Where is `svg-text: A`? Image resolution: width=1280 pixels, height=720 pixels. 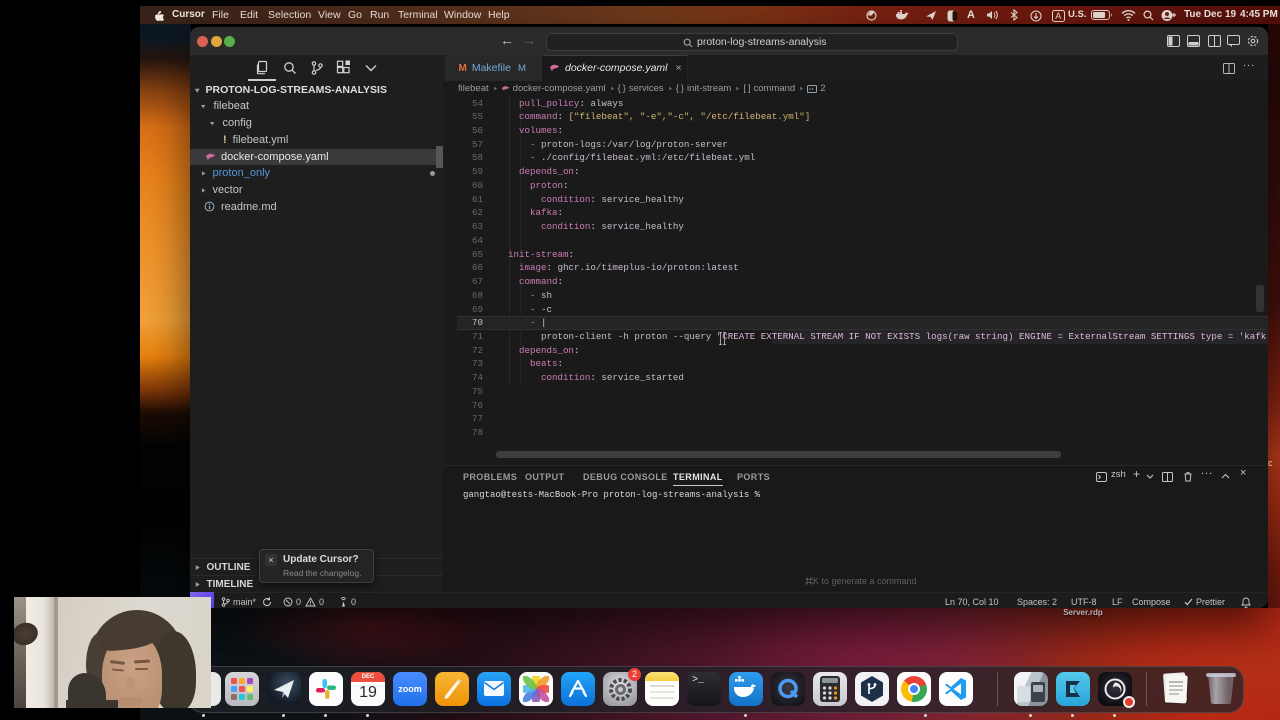 svg-text: A is located at coordinates (1058, 16).